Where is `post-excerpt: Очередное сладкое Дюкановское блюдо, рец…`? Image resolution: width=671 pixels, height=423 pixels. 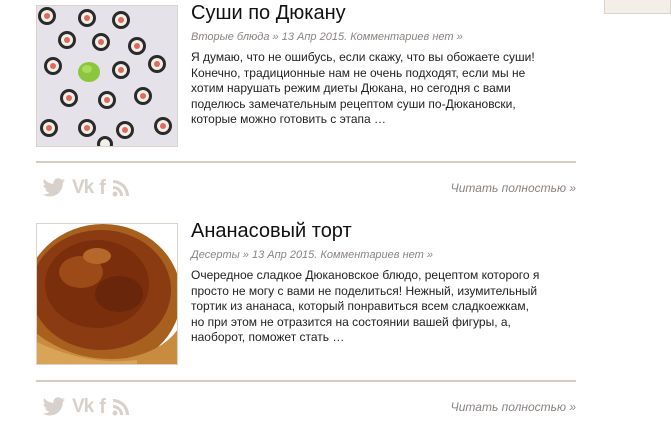
post-excerpt: Очередное сладкое Дюкановское блюдо, рец… is located at coordinates (387, 307).